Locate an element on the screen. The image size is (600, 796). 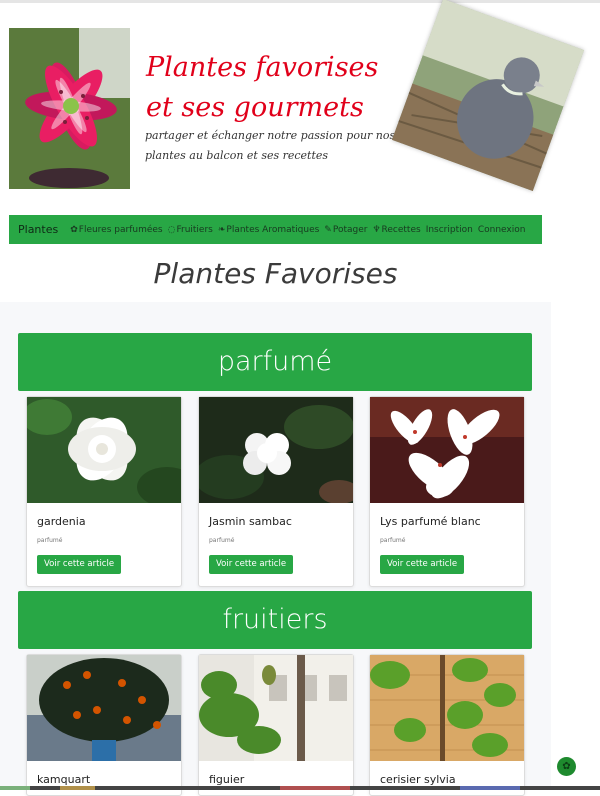
cerisier-photo is located at coordinates (447, 708).